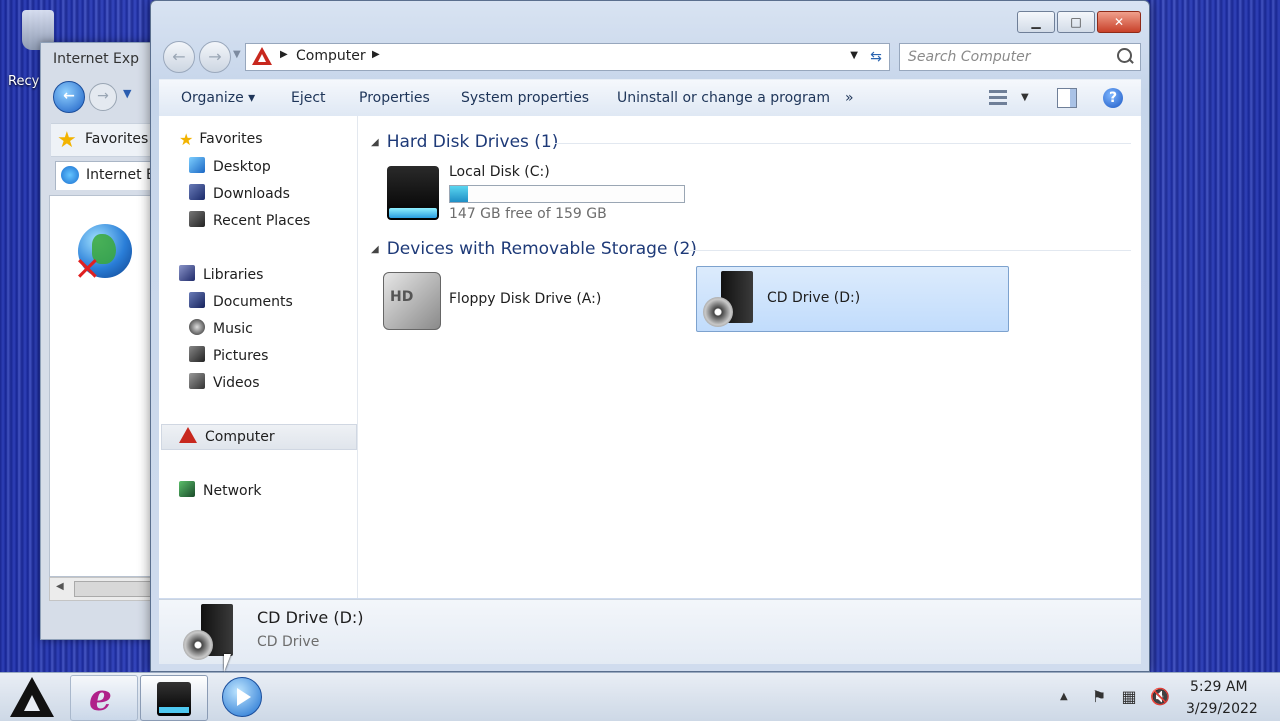 Image resolution: width=1280 pixels, height=721 pixels. I want to click on view-options-dropdown-icon: ▼, so click(1025, 97).